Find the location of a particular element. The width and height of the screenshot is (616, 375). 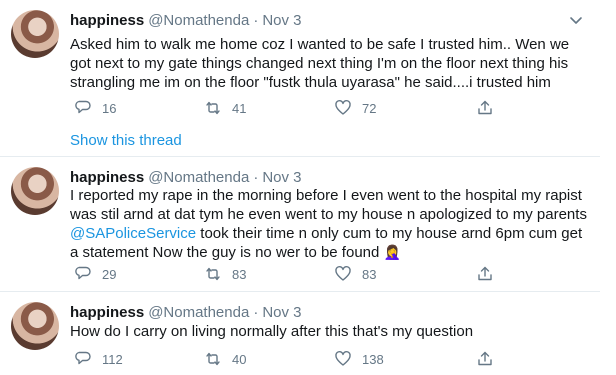

tweet-actions: 29 83 83 is located at coordinates (330, 274).